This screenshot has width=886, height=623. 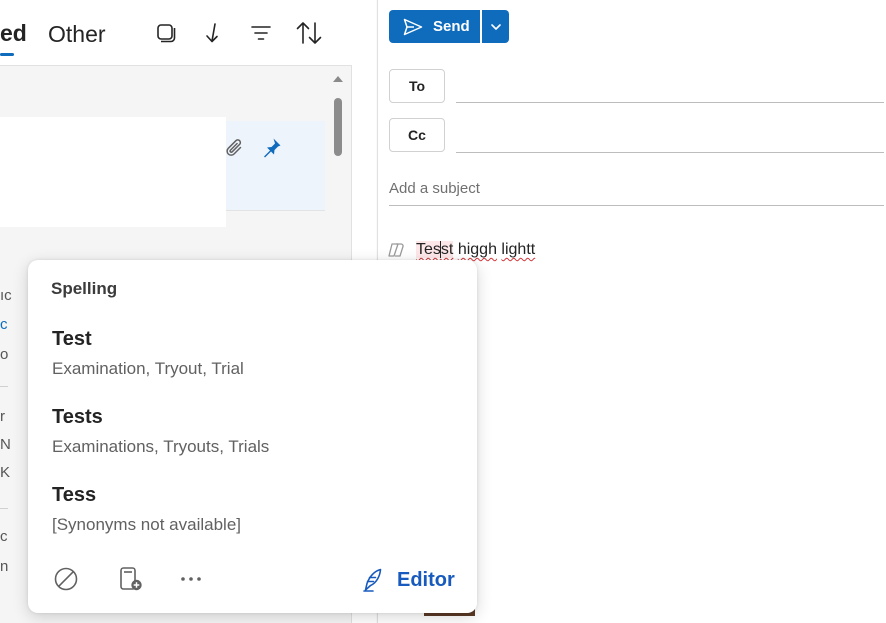 I want to click on send-options-button, so click(x=495, y=26).